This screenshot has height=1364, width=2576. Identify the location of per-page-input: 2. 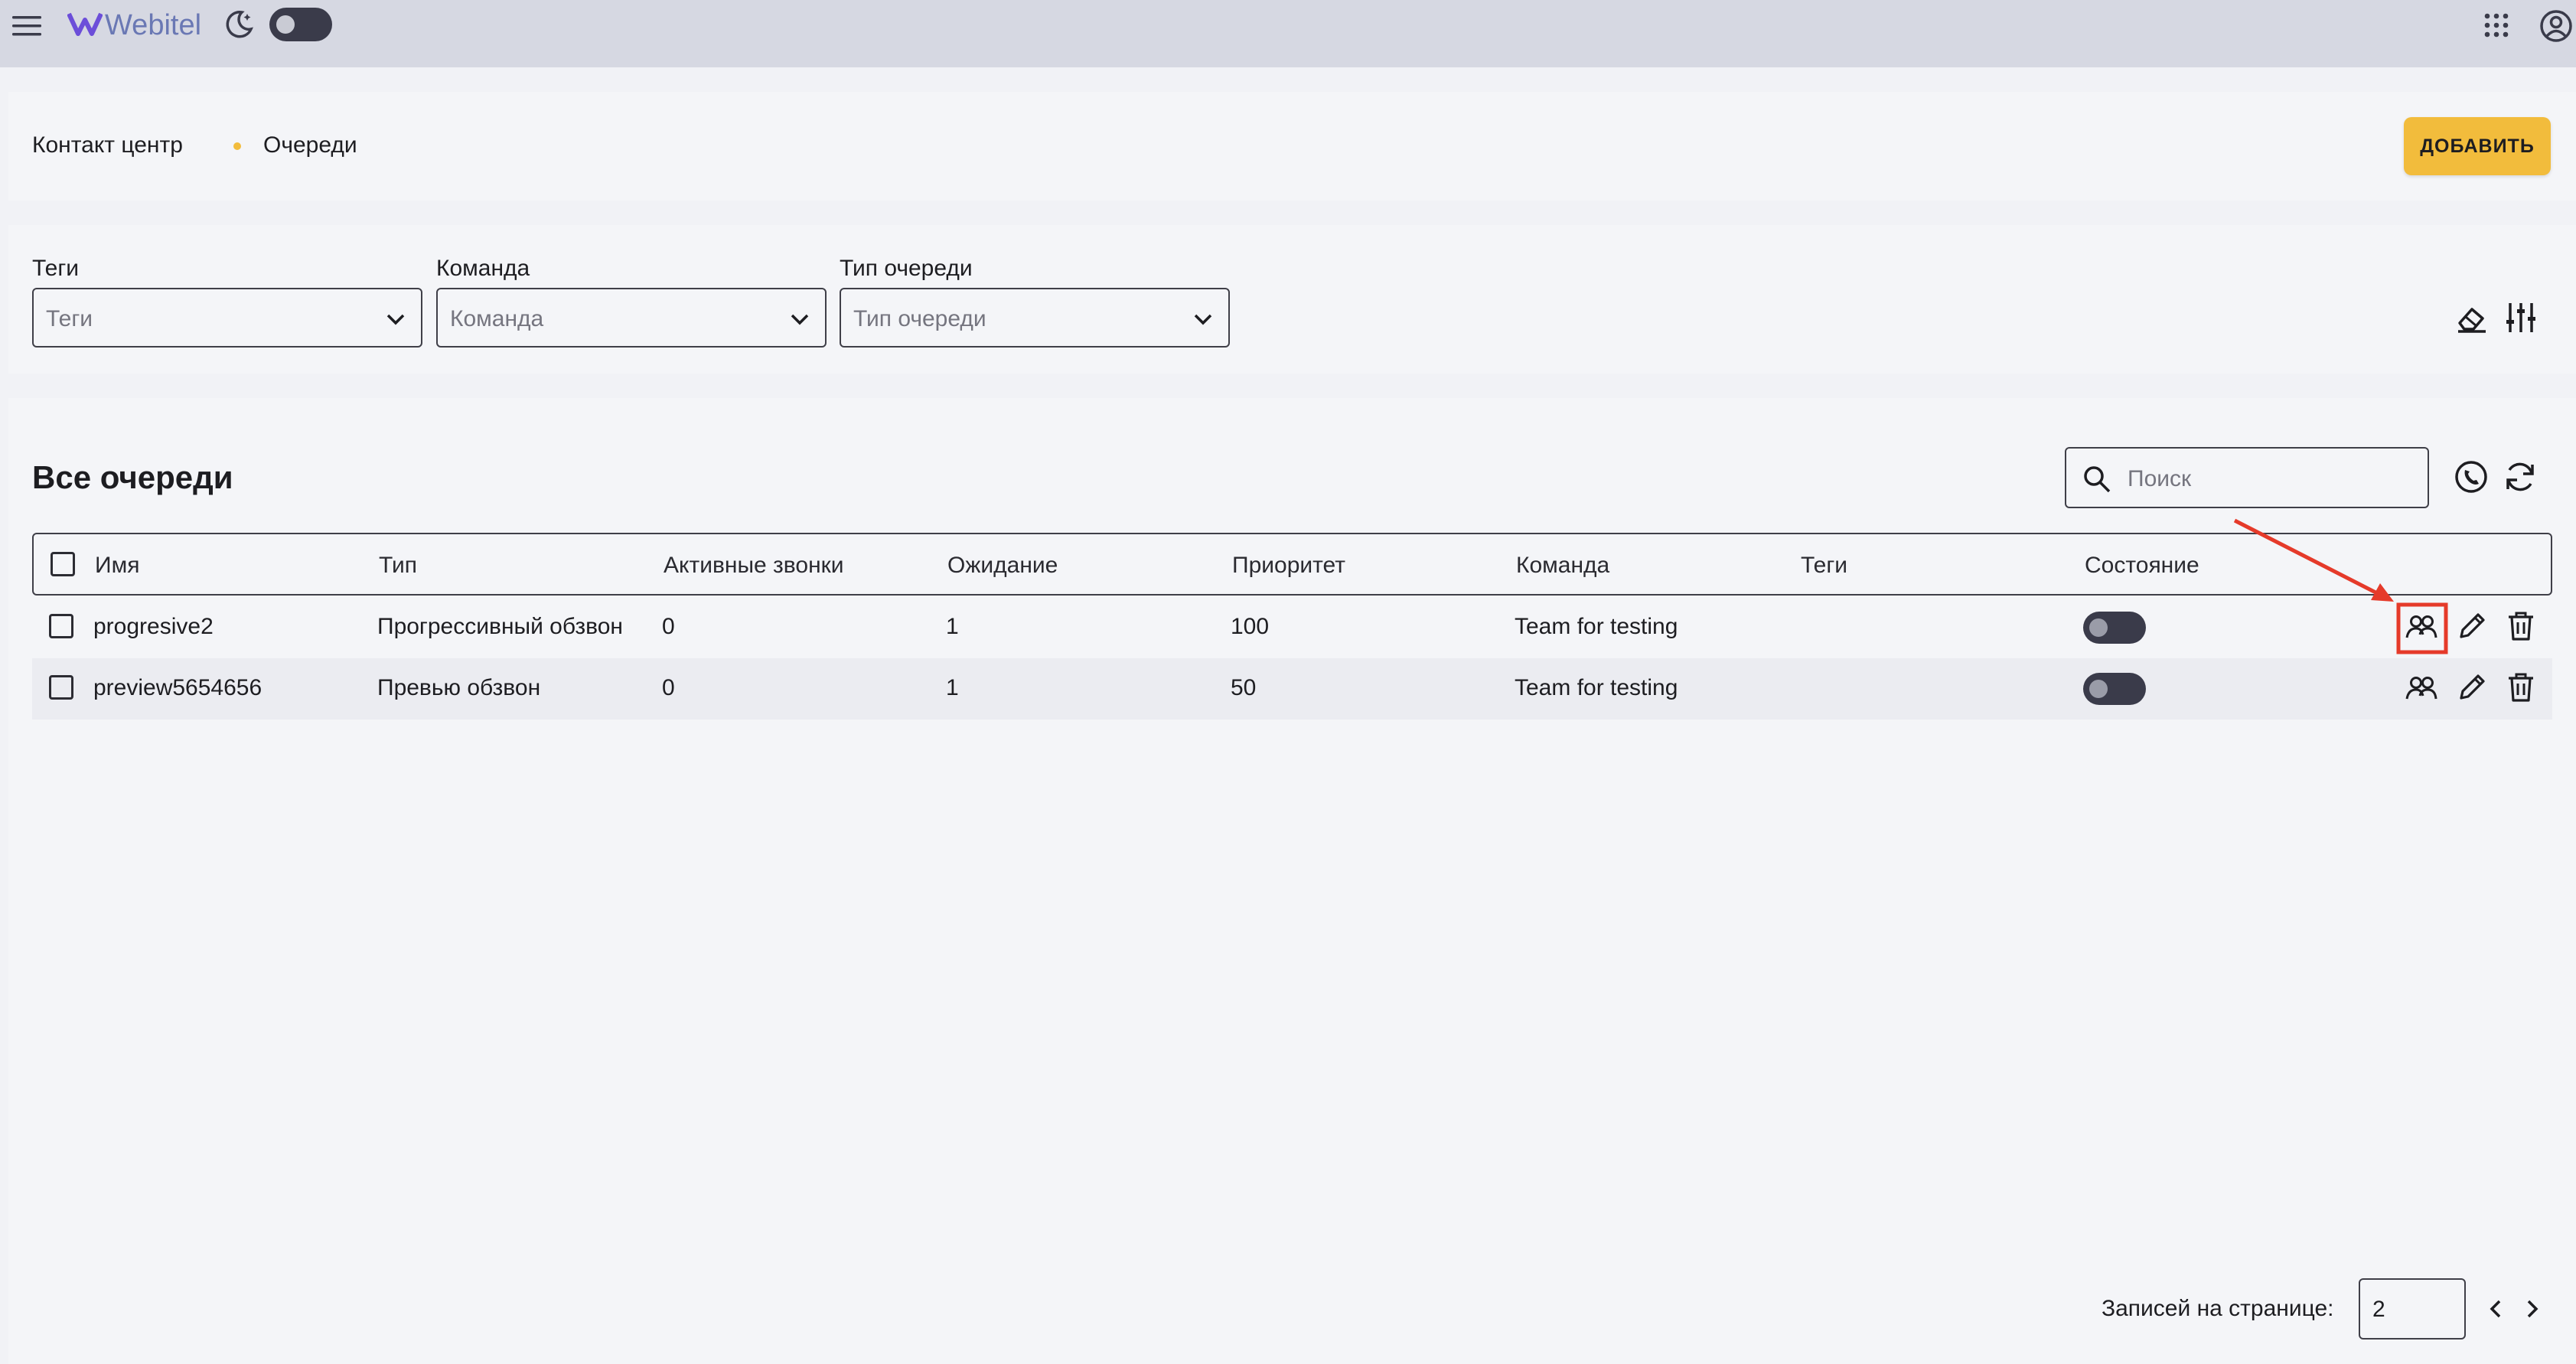
(2412, 1309).